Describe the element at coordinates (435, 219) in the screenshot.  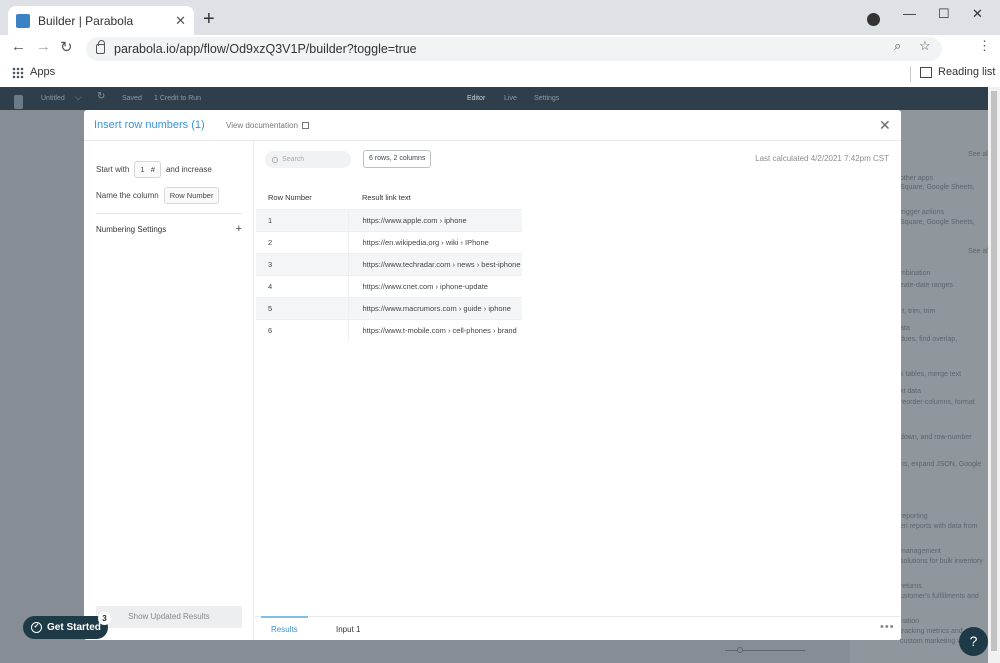
I see `table-cell: https://www.apple.com › iphone` at that location.